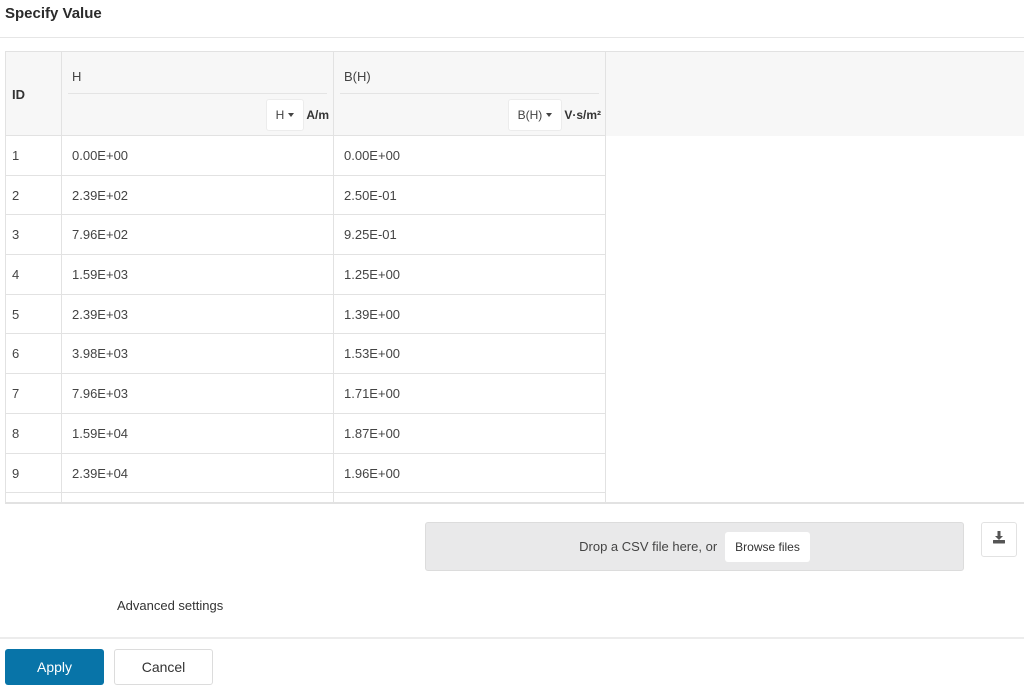  Describe the element at coordinates (34, 354) in the screenshot. I see `cell-id: 6` at that location.